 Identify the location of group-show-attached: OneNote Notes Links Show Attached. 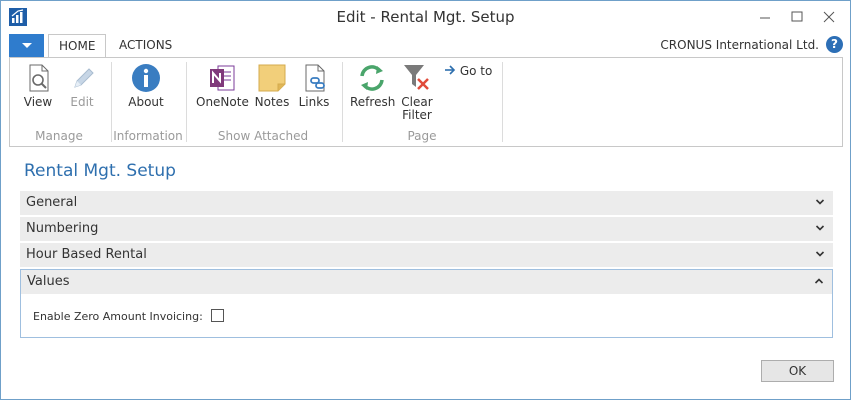
(263, 102).